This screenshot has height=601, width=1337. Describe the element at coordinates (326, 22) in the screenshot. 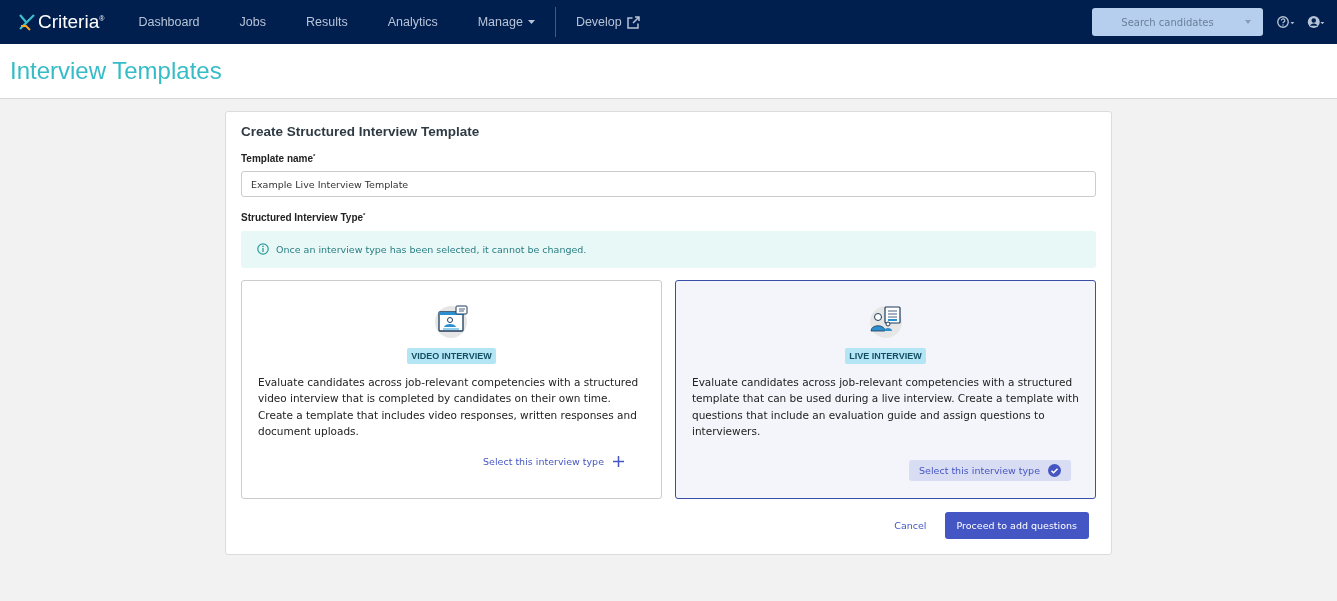

I see `nav-link: Results` at that location.